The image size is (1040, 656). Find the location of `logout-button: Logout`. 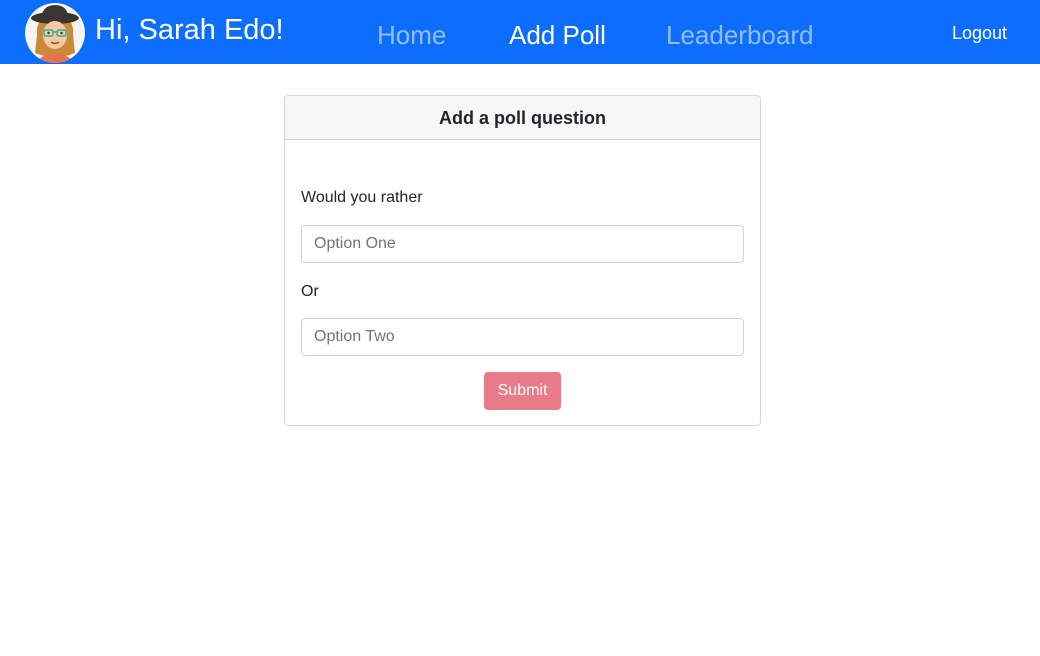

logout-button: Logout is located at coordinates (979, 33).